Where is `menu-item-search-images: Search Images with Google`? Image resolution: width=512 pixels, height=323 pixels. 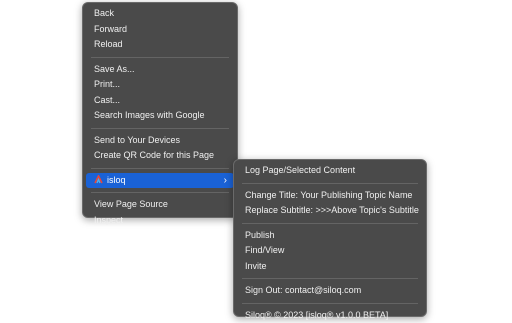
menu-item-search-images: Search Images with Google is located at coordinates (160, 116).